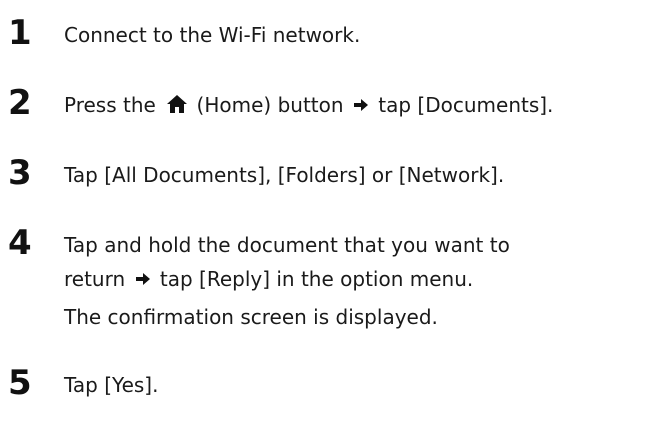  Describe the element at coordinates (95, 279) in the screenshot. I see `step-text-part: return` at that location.